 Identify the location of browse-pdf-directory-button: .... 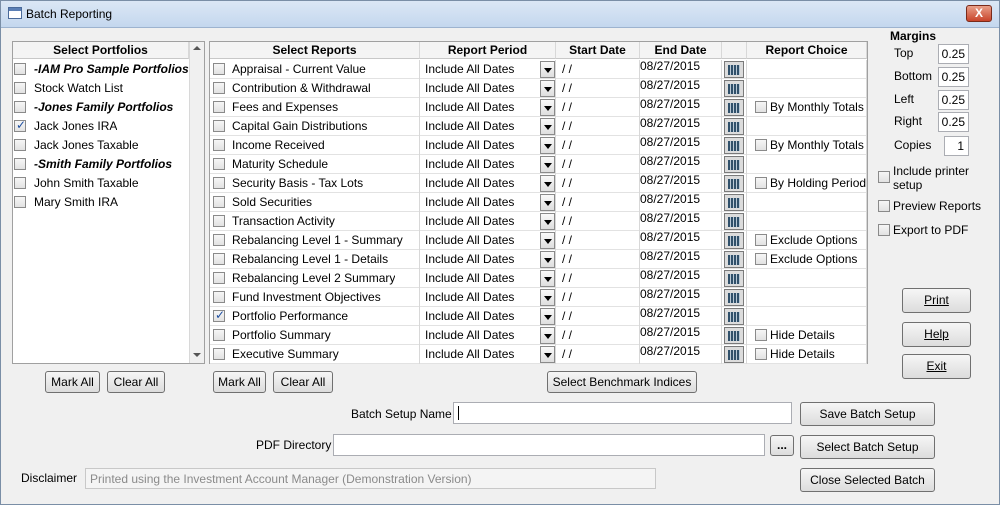
(782, 445).